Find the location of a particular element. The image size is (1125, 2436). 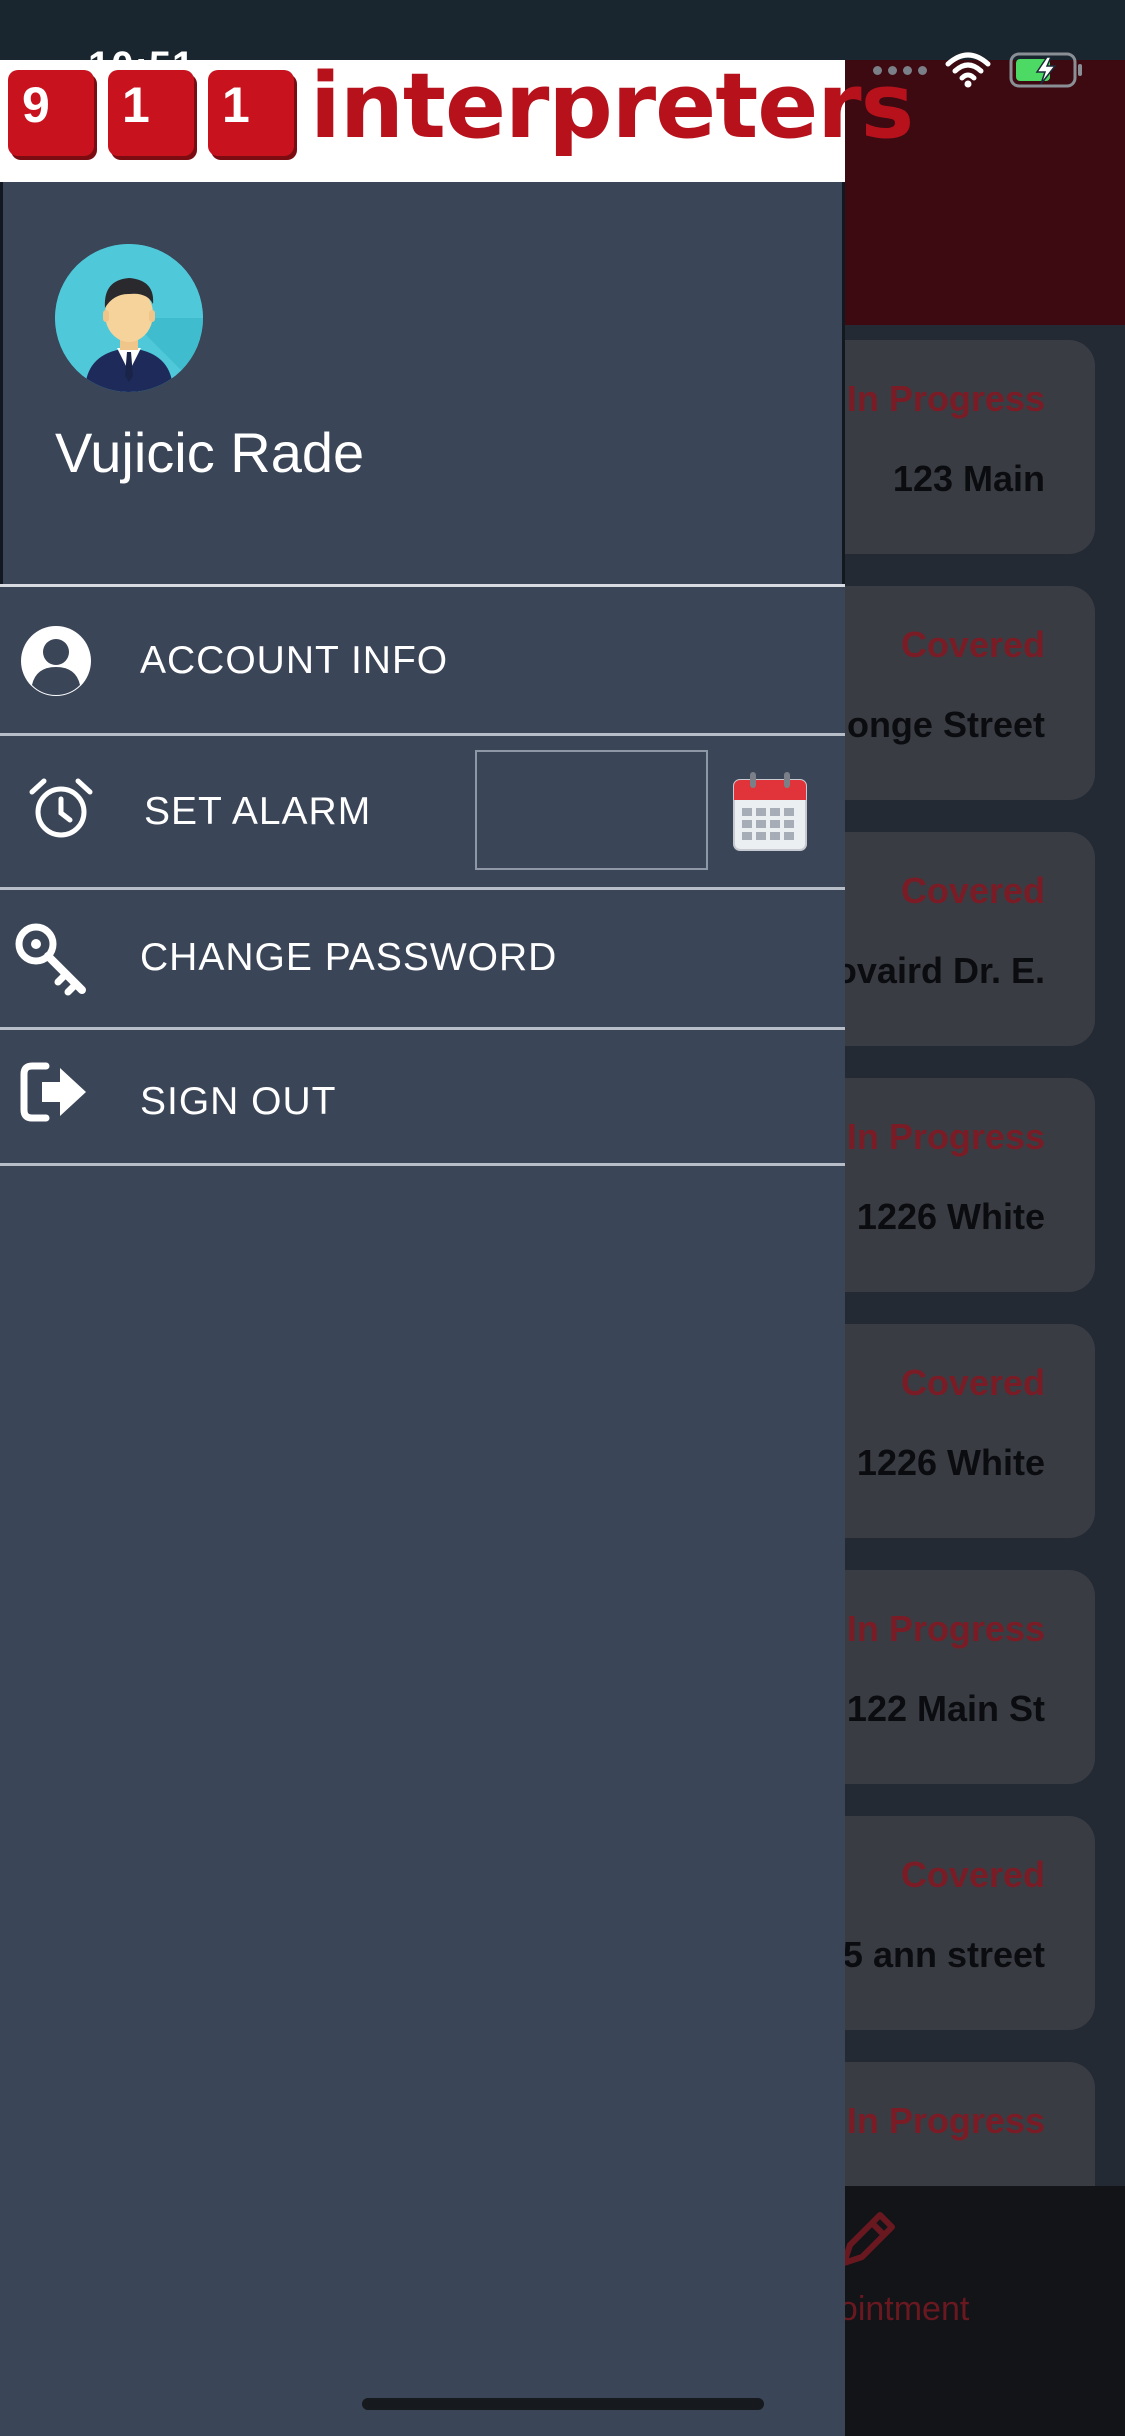

battery-charging-icon is located at coordinates (1045, 70).